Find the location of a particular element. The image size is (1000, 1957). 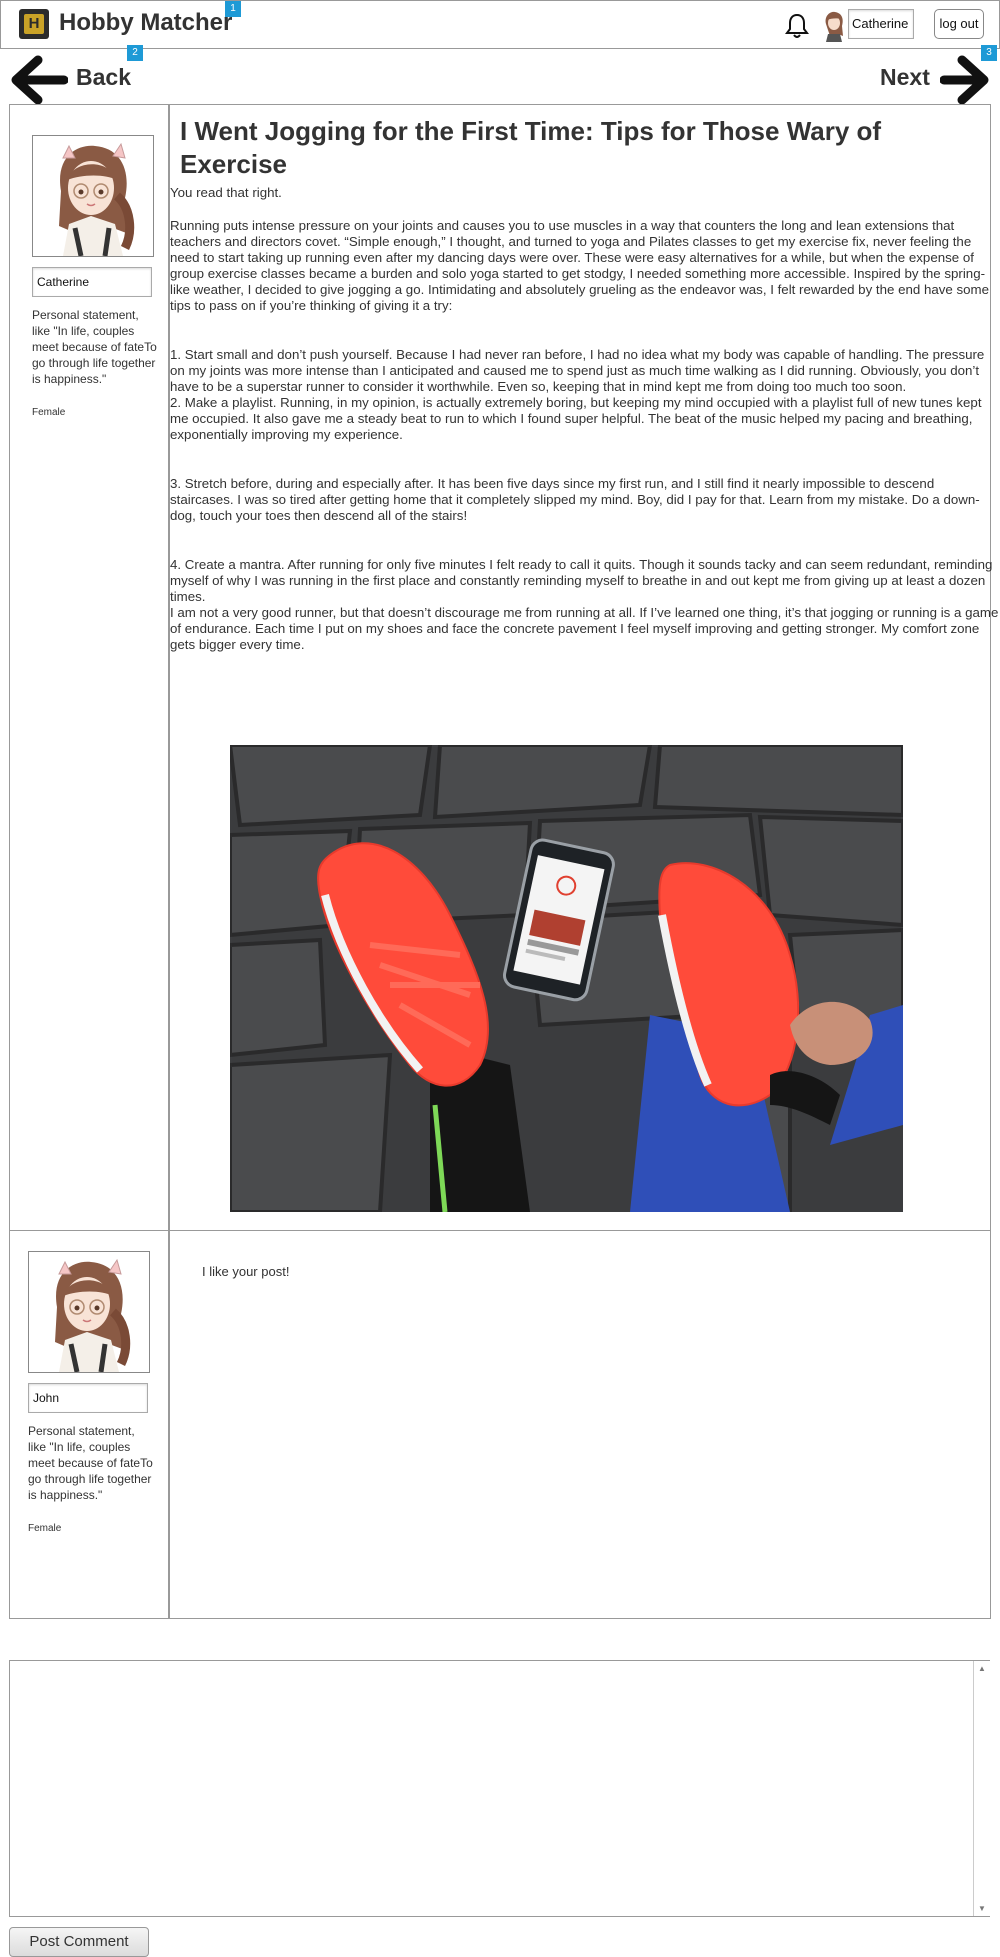

next-label: Next is located at coordinates (905, 77).